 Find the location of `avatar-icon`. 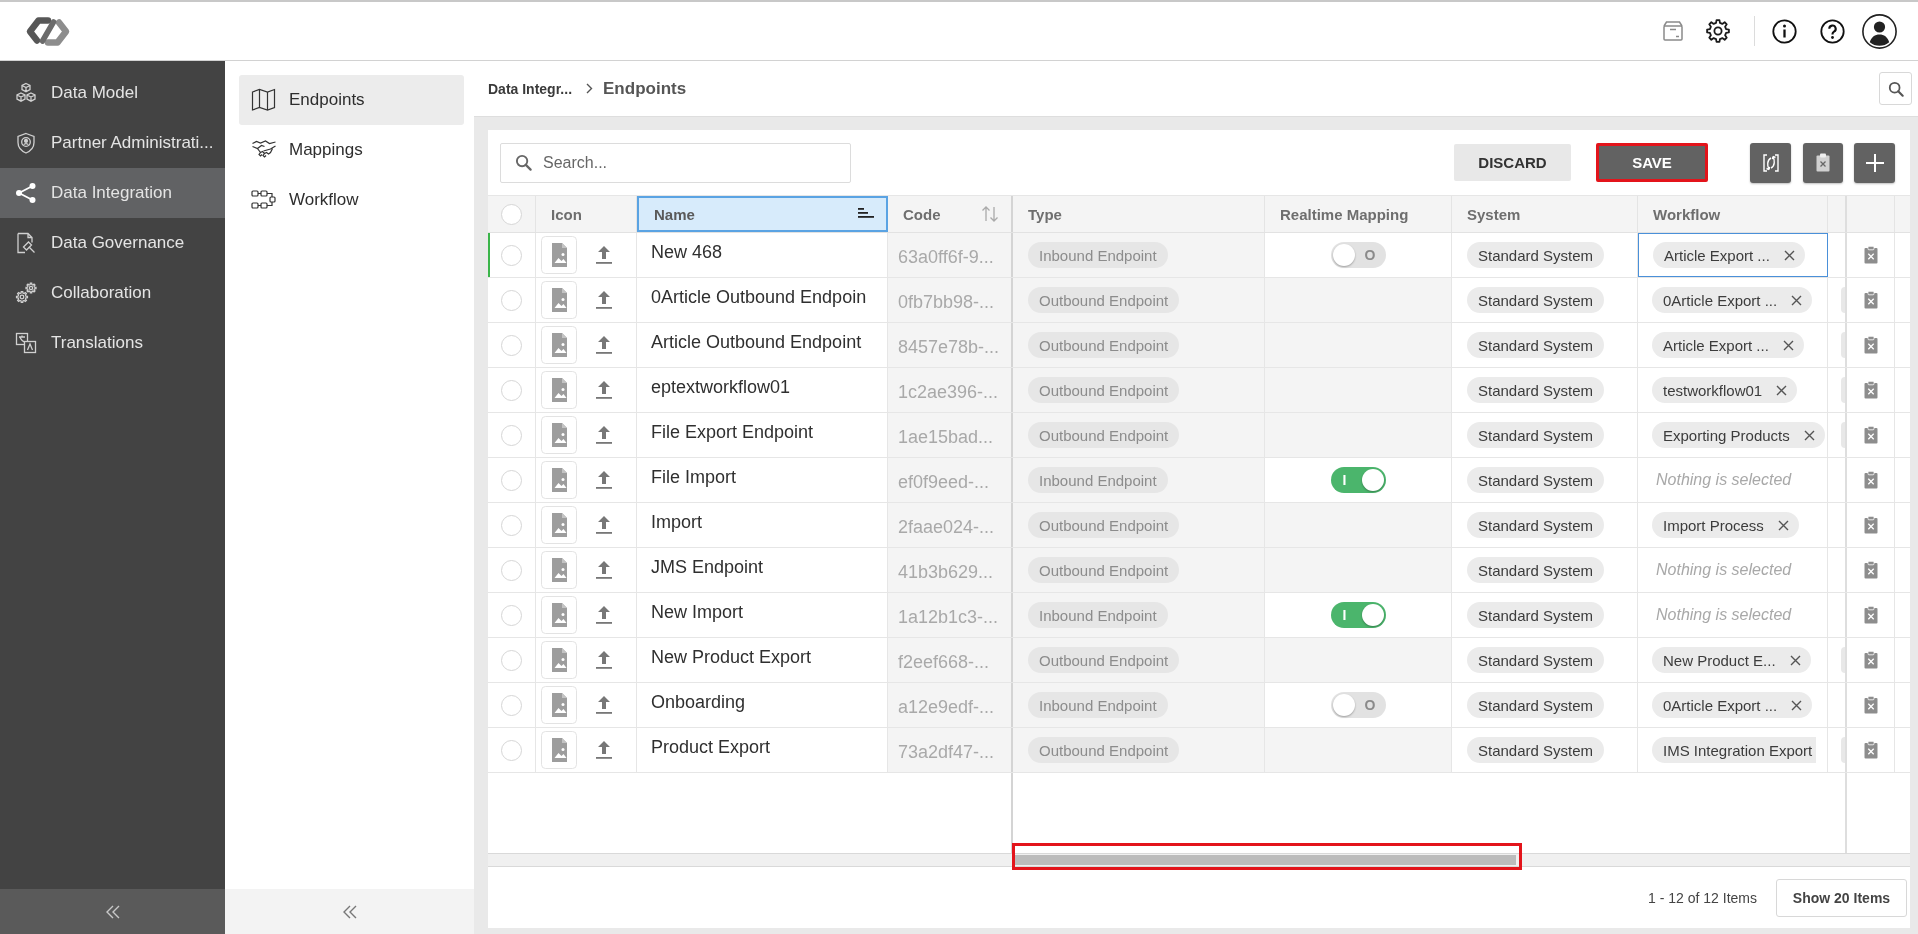

avatar-icon is located at coordinates (1879, 31).